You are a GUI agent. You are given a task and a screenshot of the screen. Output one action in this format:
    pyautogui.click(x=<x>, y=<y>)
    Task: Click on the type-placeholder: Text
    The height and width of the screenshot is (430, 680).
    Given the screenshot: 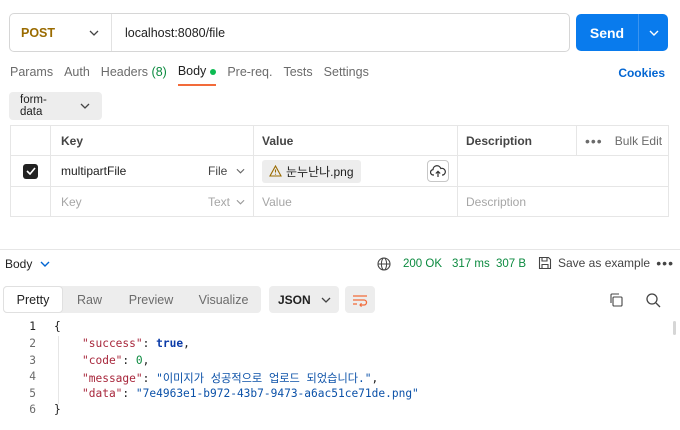 What is the action you would take?
    pyautogui.click(x=219, y=202)
    